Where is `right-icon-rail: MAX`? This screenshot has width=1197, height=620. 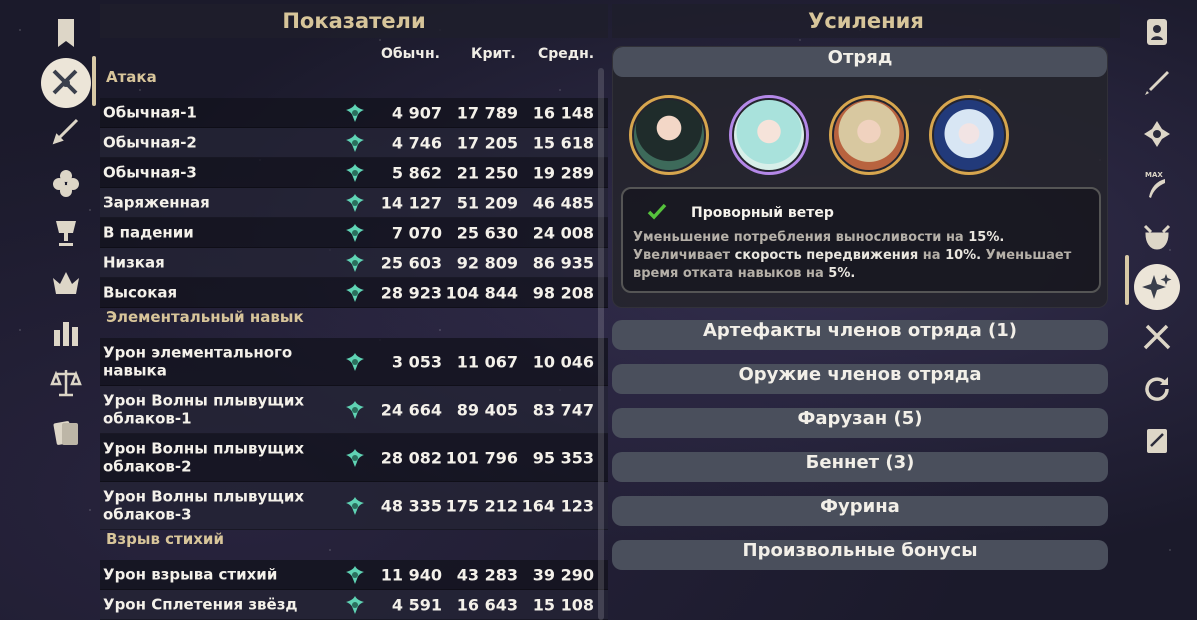
right-icon-rail: MAX is located at coordinates (1157, 235).